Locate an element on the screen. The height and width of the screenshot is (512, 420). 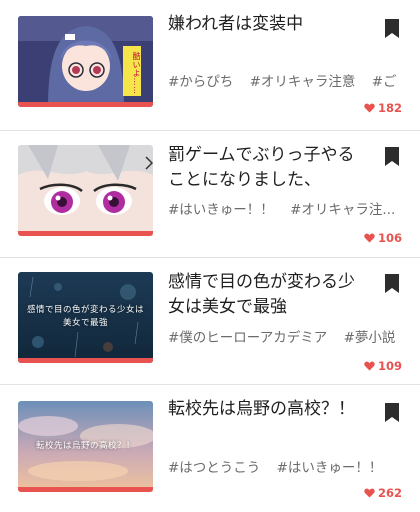
like-count: 182 is located at coordinates (383, 108).